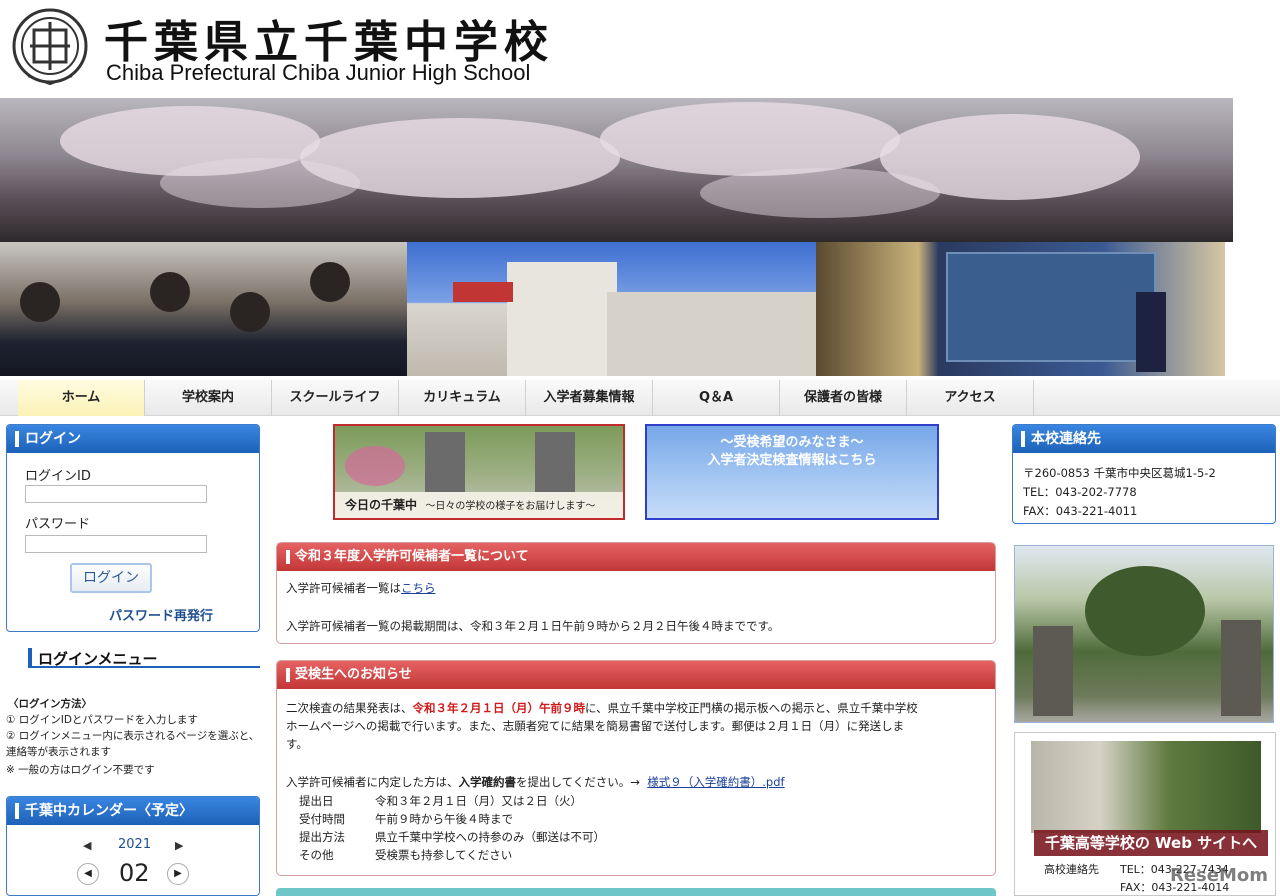  What do you see at coordinates (133, 736) in the screenshot?
I see `login-step-2: ② ログインメニュー内に表示されるページを選ぶと、` at bounding box center [133, 736].